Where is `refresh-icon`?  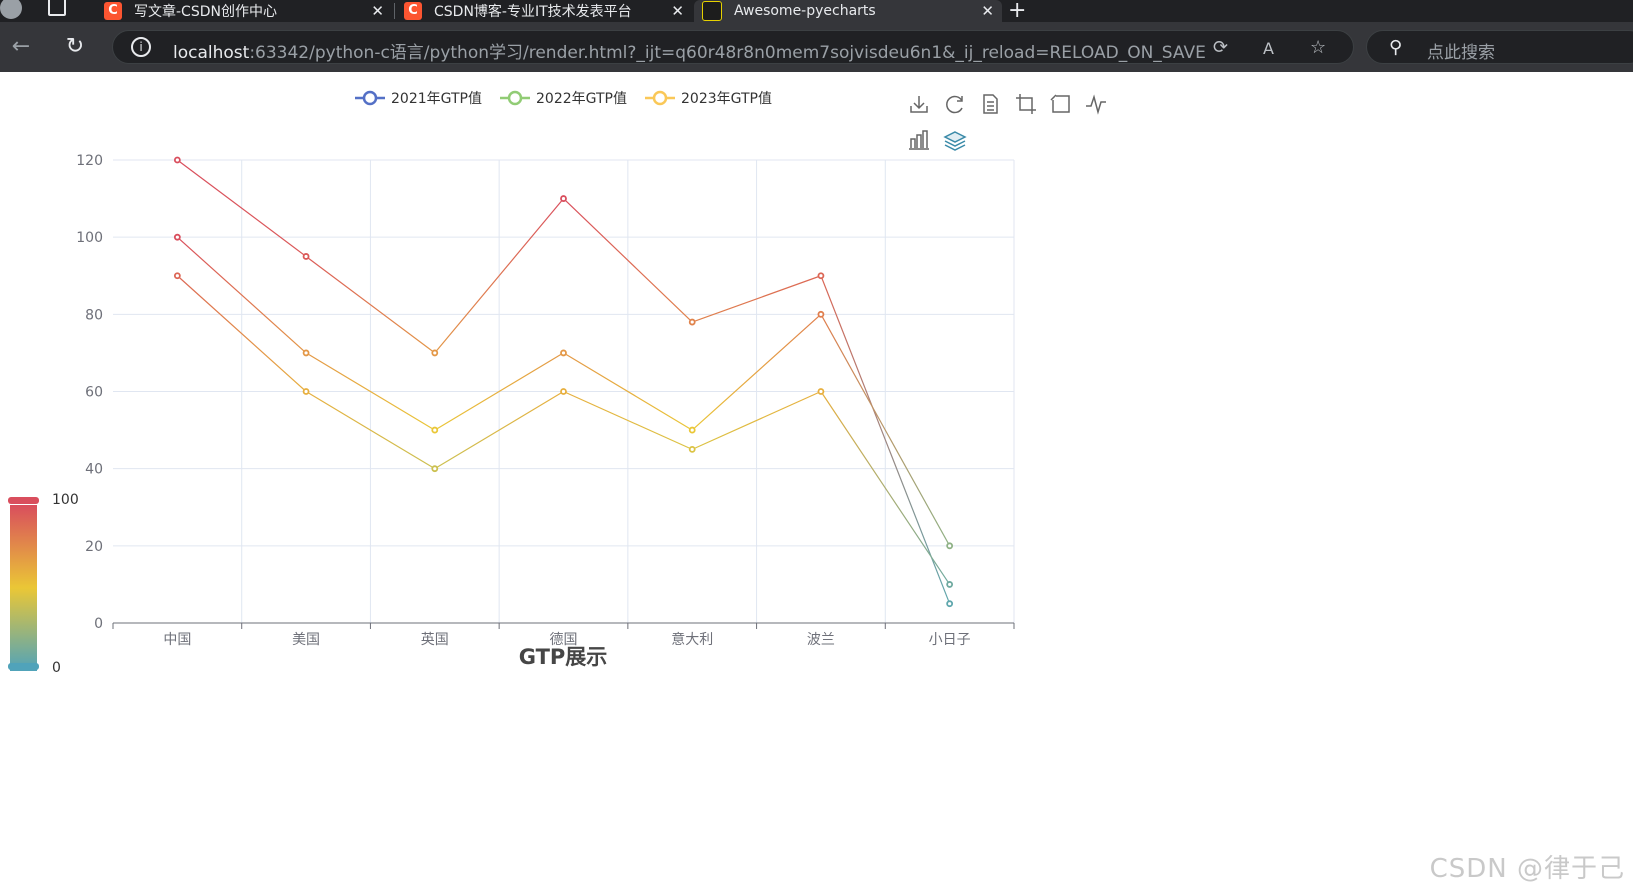
refresh-icon is located at coordinates (955, 104).